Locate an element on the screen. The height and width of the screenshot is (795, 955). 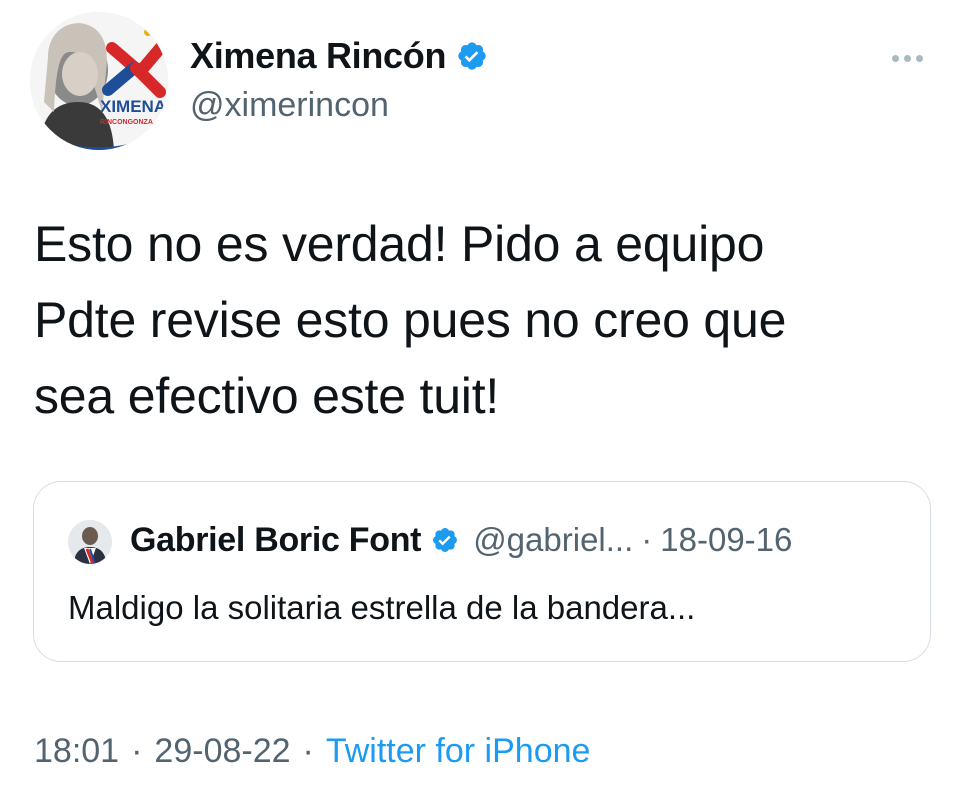
more-options-button is located at coordinates (907, 58).